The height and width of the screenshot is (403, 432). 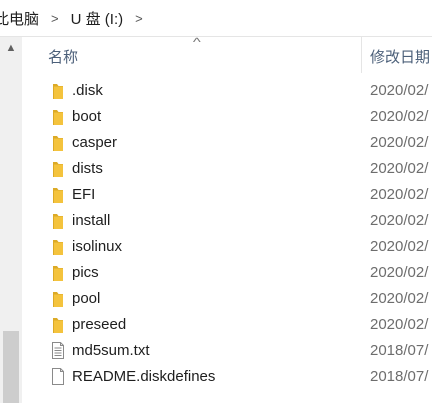 I want to click on breadcrumb-usb-drive: U 盘 (I:), so click(x=97, y=18).